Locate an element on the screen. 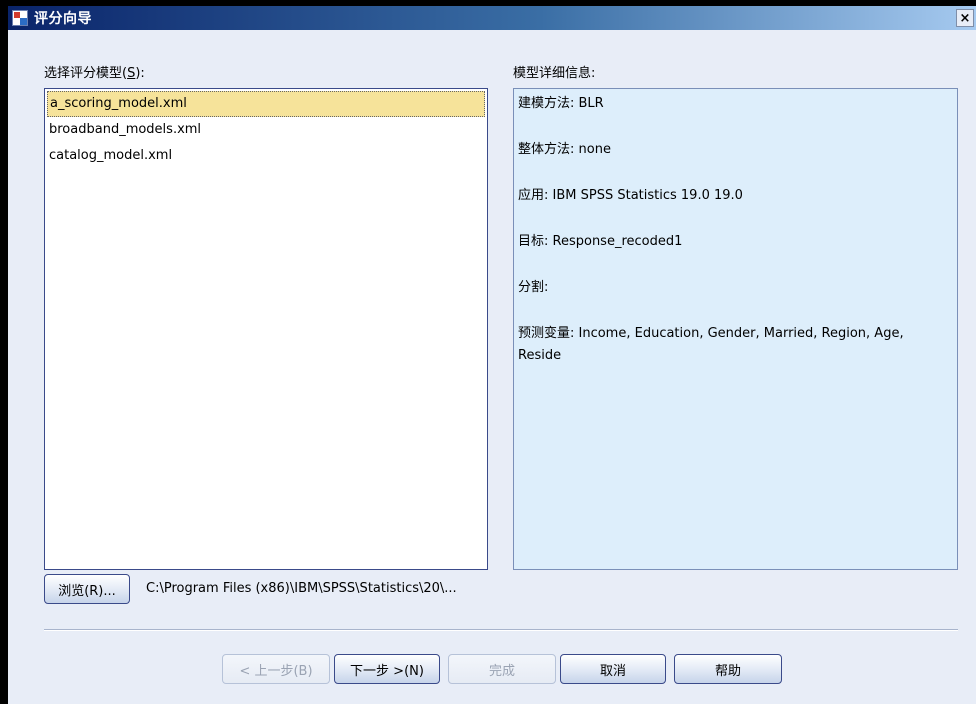  detail-ensemble-method: 整体方法: none is located at coordinates (564, 149).